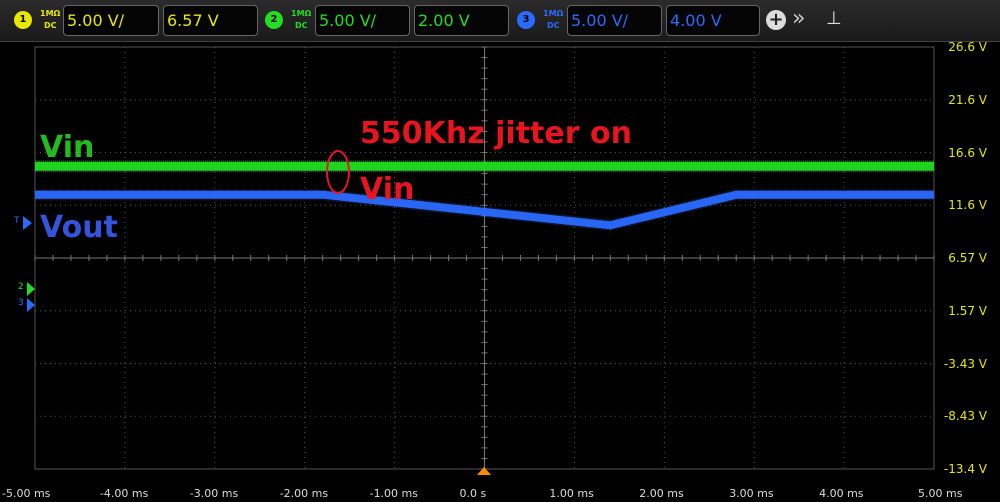  I want to click on x-tick-label: 4.00 ms, so click(841, 493).